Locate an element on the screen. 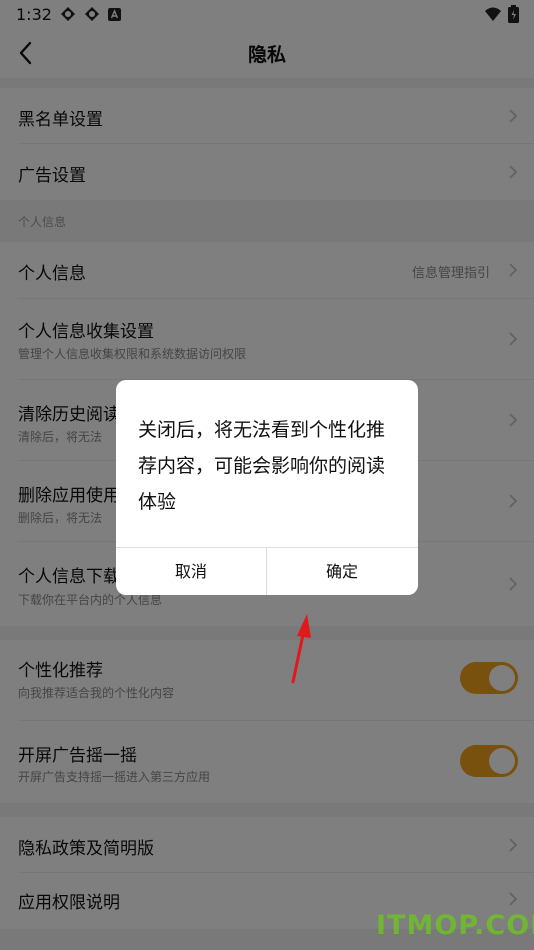 The height and width of the screenshot is (950, 534). confirm-dialog: 关闭后，将无法看到个性化推荐内容，可能会影响你的阅读体验 取消 确定 is located at coordinates (267, 487).